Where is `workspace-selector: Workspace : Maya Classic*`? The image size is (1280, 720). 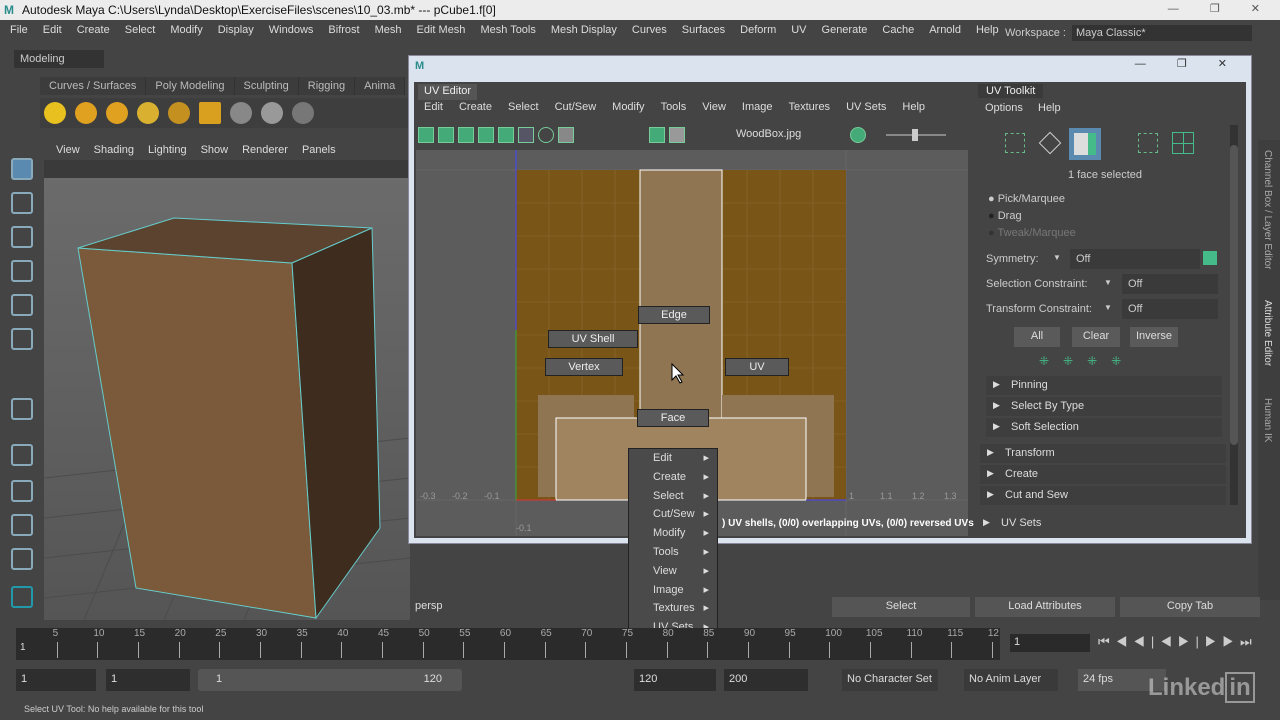 workspace-selector: Workspace : Maya Classic* is located at coordinates (1128, 33).